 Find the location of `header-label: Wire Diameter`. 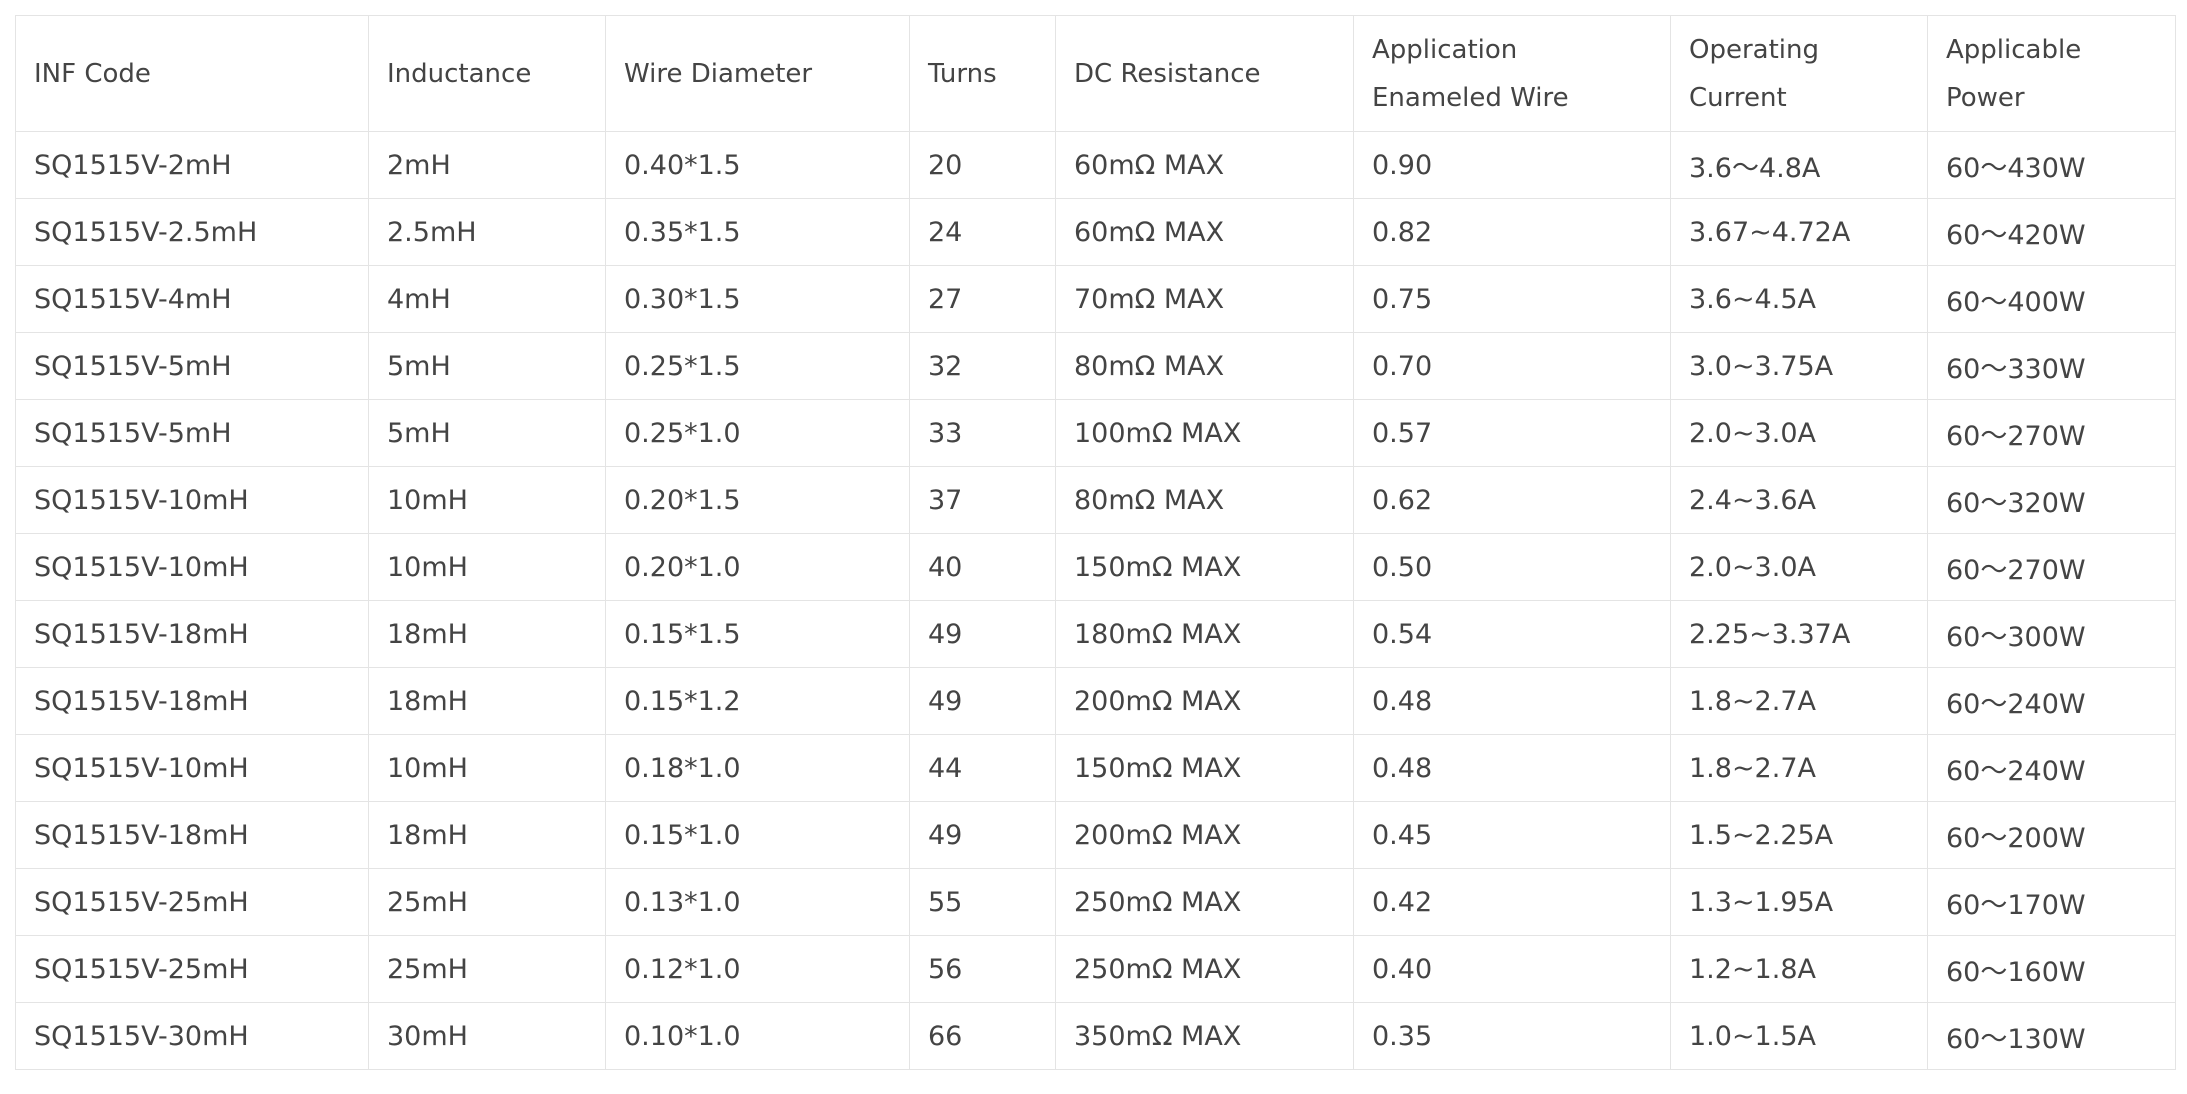

header-label: Wire Diameter is located at coordinates (718, 73).